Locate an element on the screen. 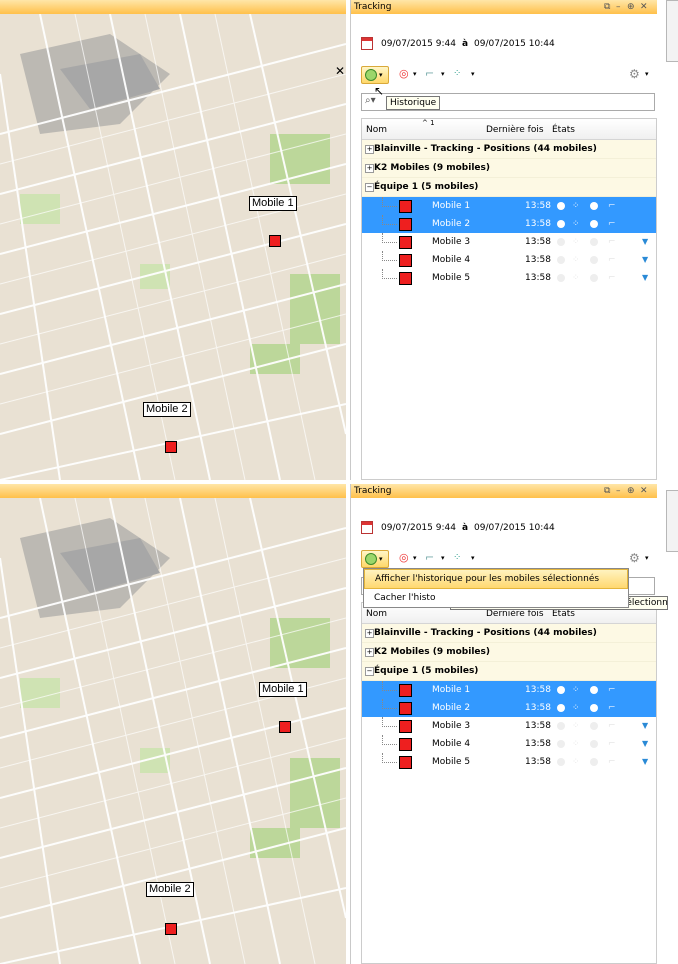 This screenshot has height=964, width=678. group-label: Équipe 1 (5 mobiles) is located at coordinates (426, 671).